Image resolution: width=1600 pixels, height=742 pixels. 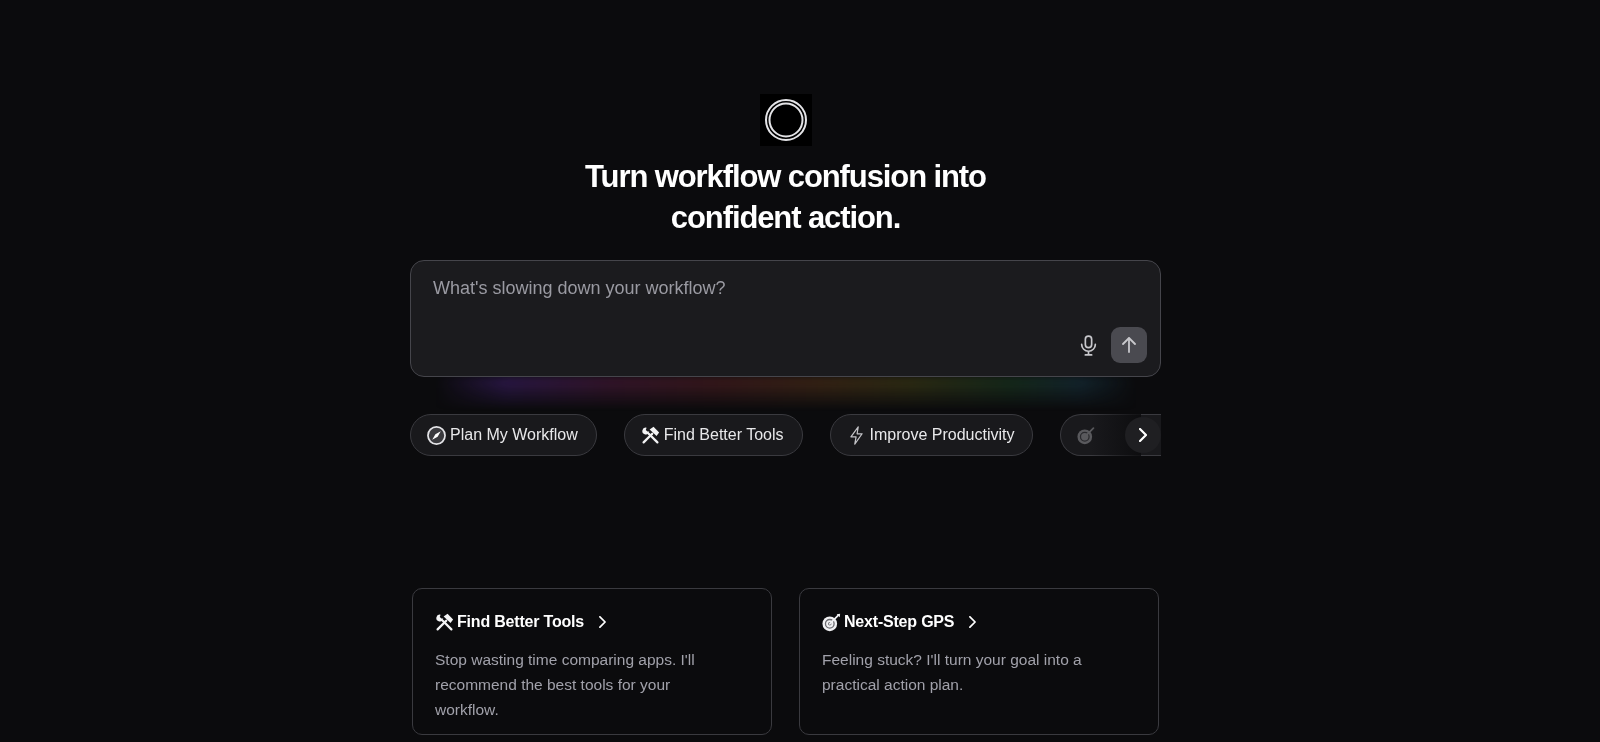 I want to click on card-description: Feeling stuck? I'll turn your goal into a practical action plan., so click(x=952, y=672).